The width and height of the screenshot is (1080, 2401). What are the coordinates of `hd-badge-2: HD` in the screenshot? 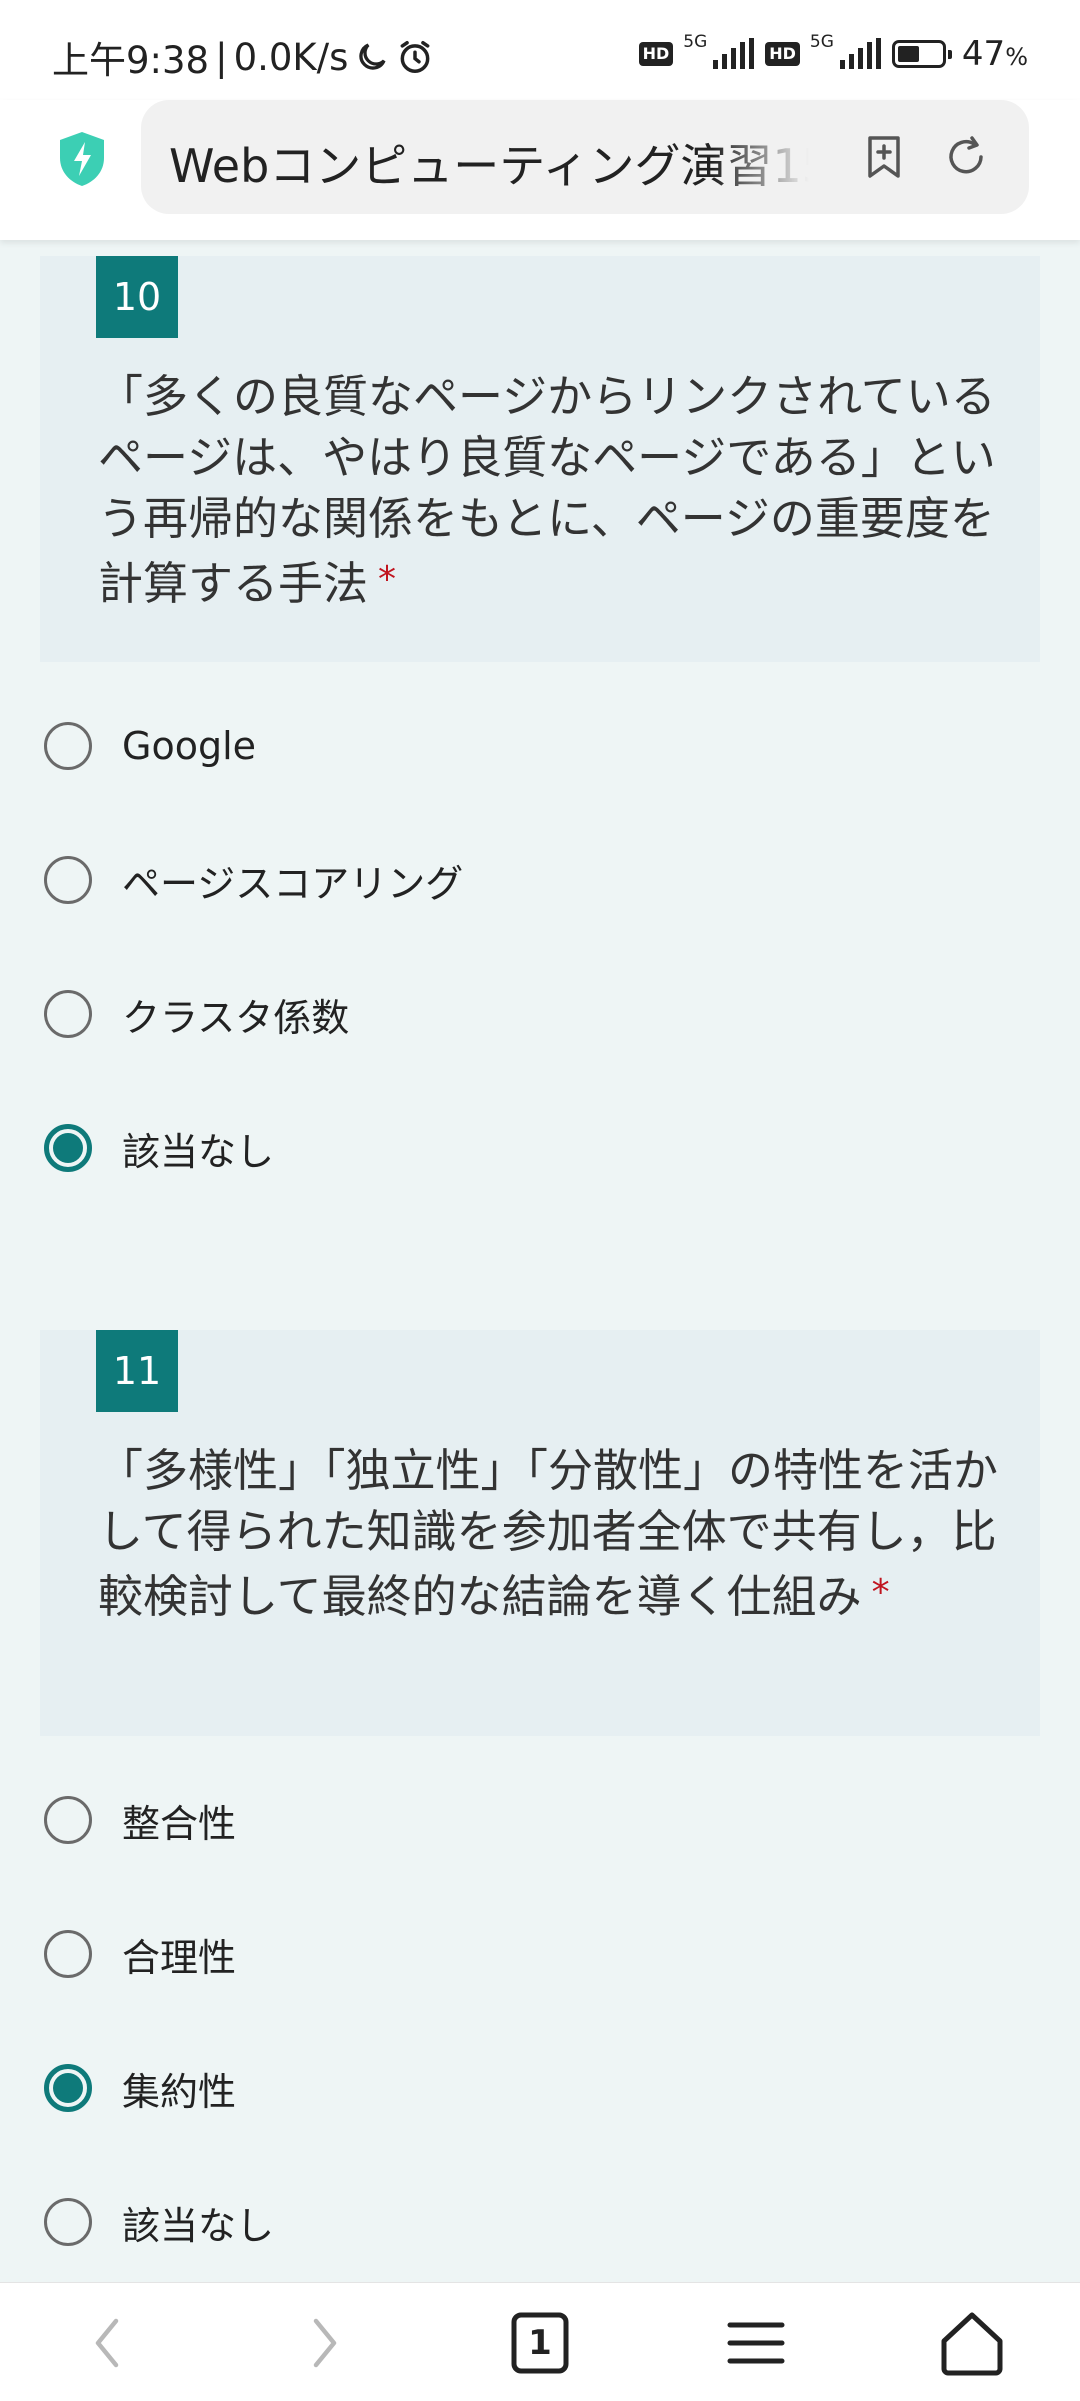 It's located at (782, 54).